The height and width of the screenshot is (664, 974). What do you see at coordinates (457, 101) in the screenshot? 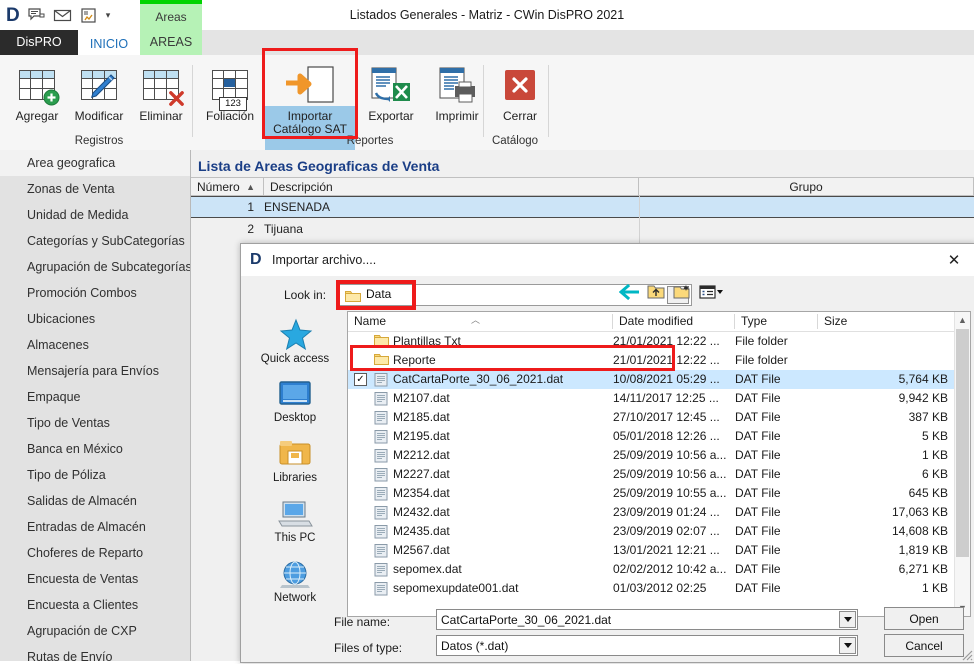
I see `ribbon-button-imprimir: Imprimir` at bounding box center [457, 101].